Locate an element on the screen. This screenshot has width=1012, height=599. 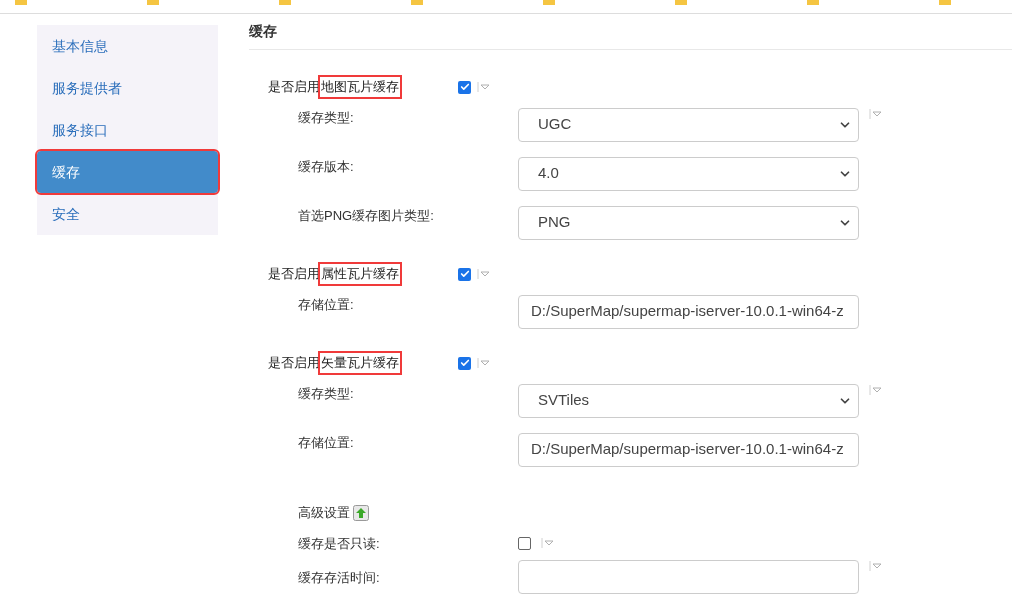
sidebar-item: 服务提供者 is located at coordinates (127, 88).